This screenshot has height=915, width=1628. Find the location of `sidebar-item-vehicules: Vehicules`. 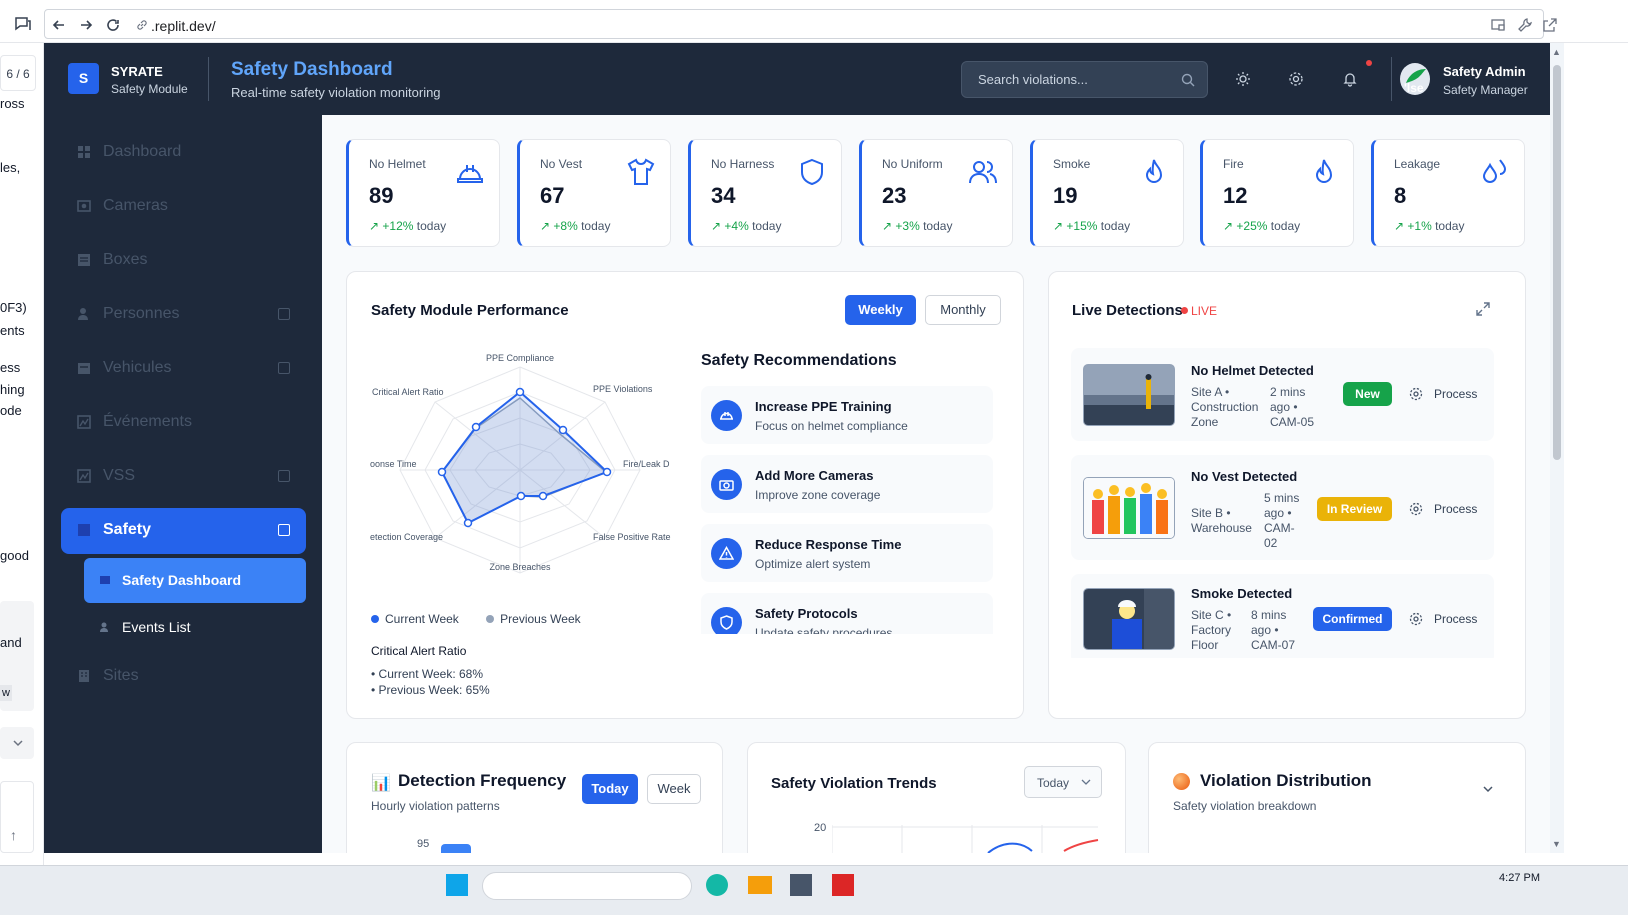

sidebar-item-vehicules: Vehicules is located at coordinates (183, 369).